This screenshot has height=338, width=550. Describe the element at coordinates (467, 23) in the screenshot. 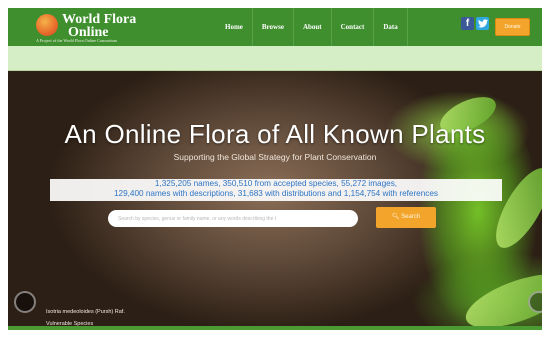

I see `facebook-icon: f` at that location.